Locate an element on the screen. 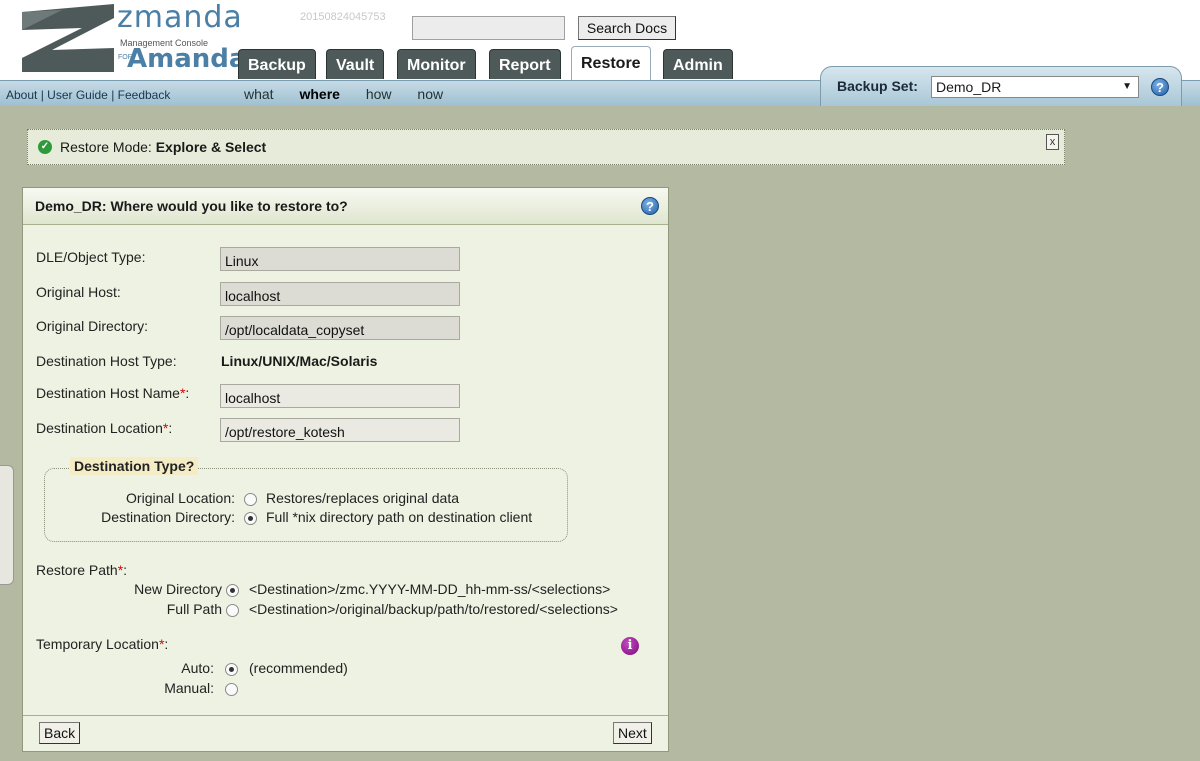  panel-help-icon: ? is located at coordinates (650, 206).